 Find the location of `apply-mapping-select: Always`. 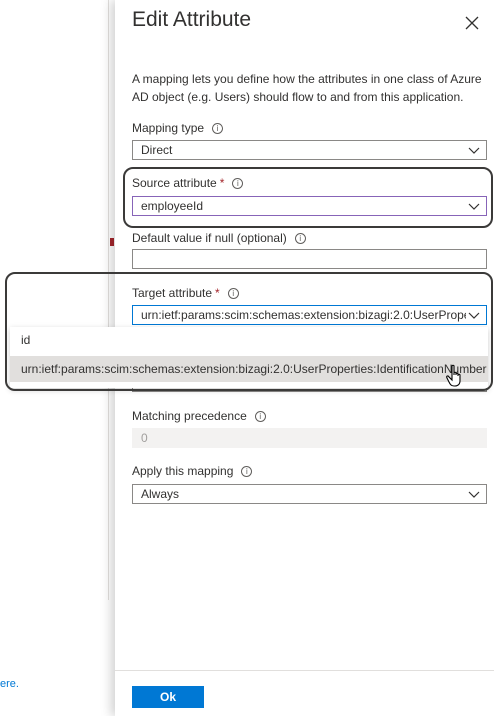

apply-mapping-select: Always is located at coordinates (309, 494).